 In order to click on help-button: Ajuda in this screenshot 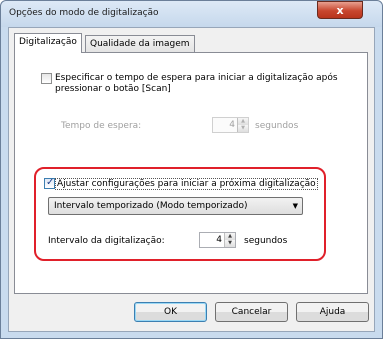, I will do `click(332, 312)`.